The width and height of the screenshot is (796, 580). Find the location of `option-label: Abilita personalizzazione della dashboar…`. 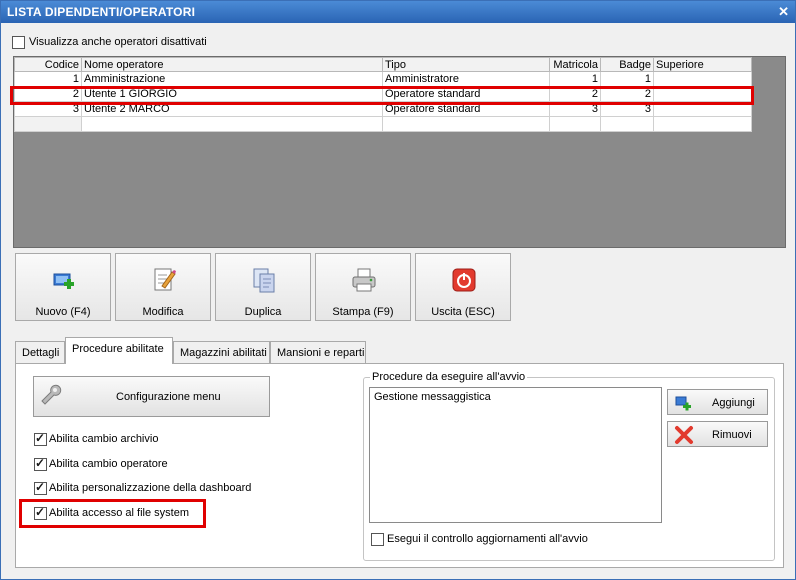

option-label: Abilita personalizzazione della dashboar… is located at coordinates (150, 488).